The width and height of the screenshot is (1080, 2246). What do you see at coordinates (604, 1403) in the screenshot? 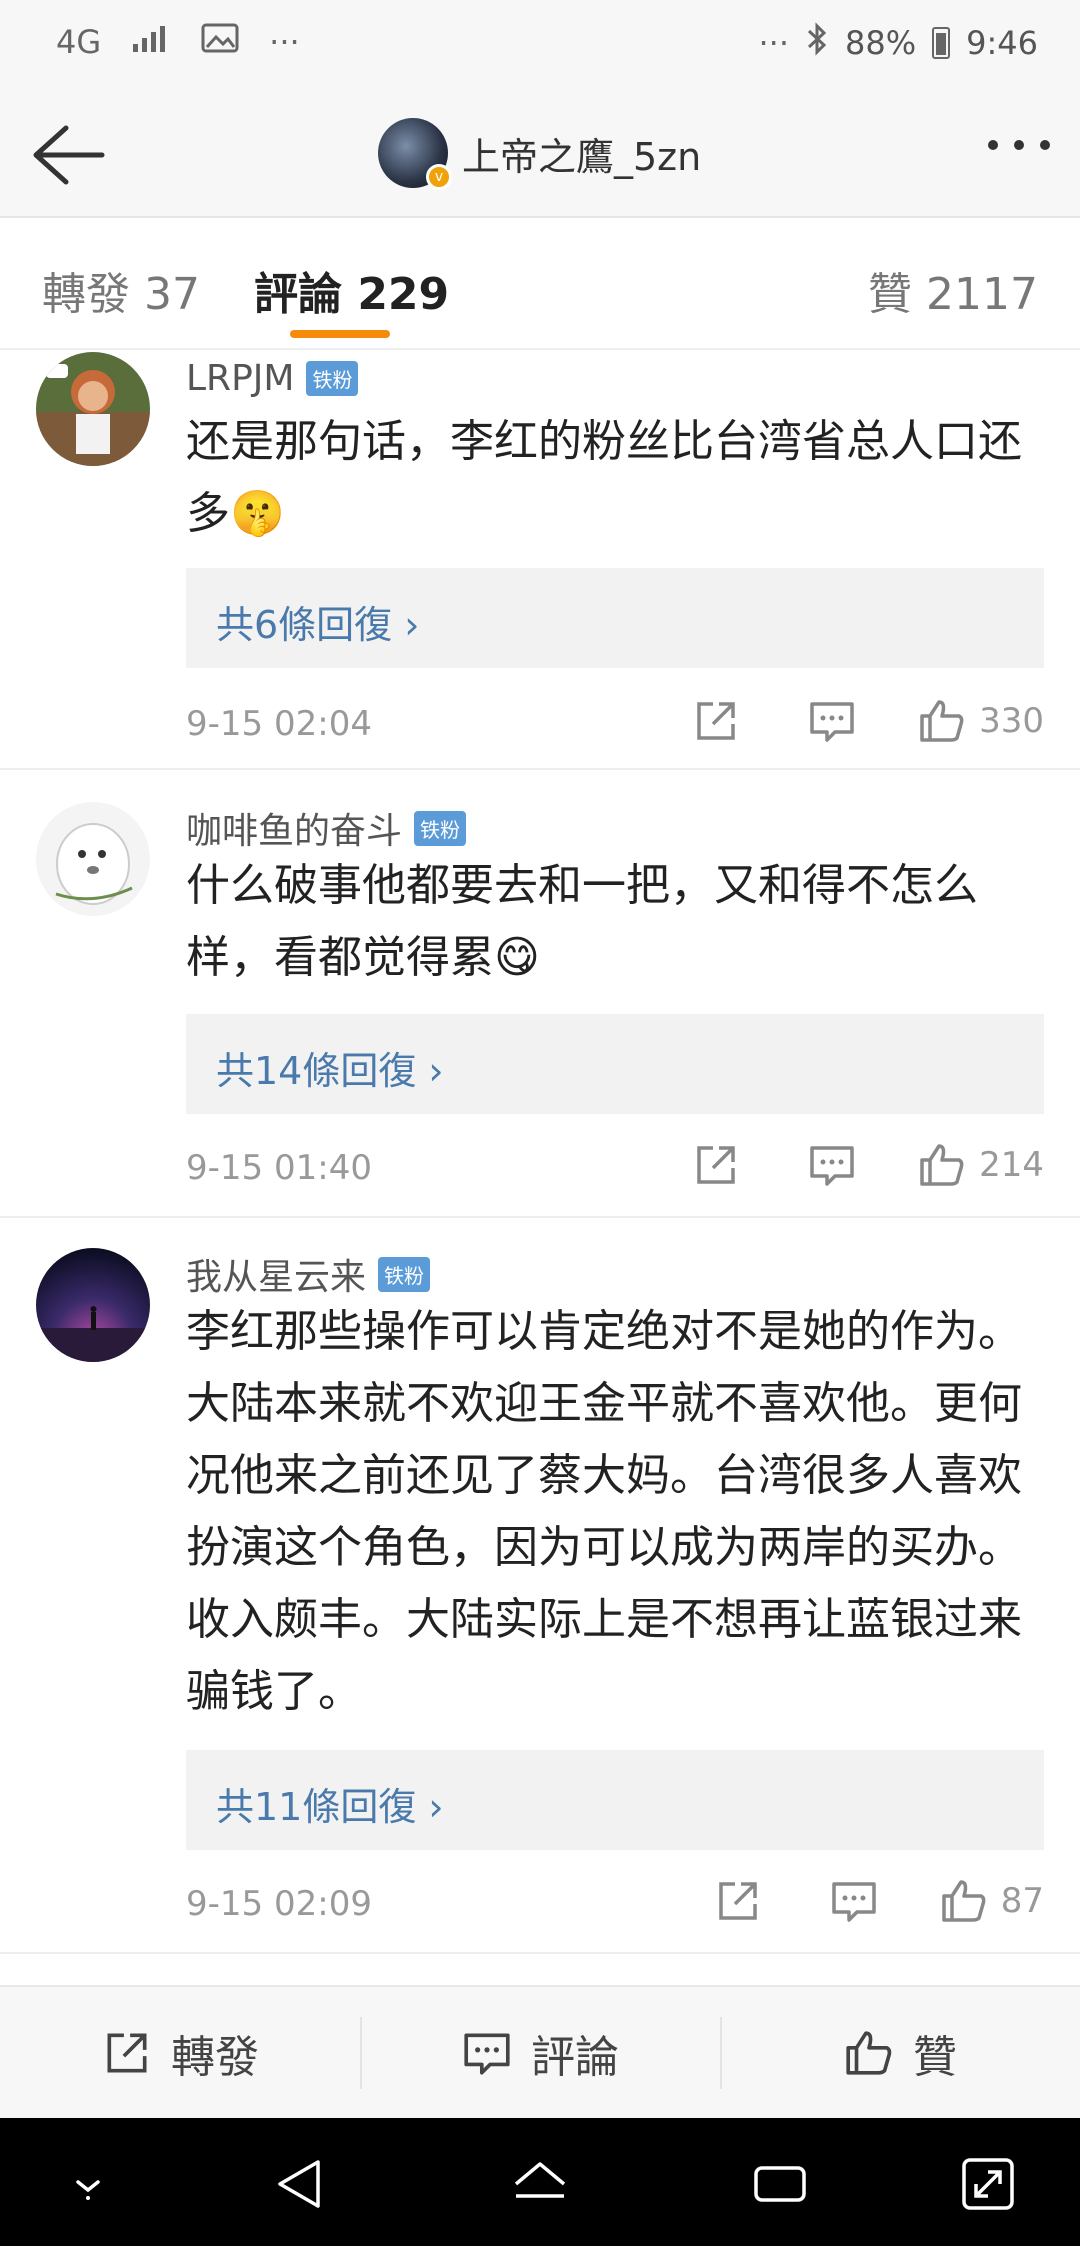
I see `comment-line: 大陆本来就不欢迎王金平就不喜欢他。更何` at bounding box center [604, 1403].